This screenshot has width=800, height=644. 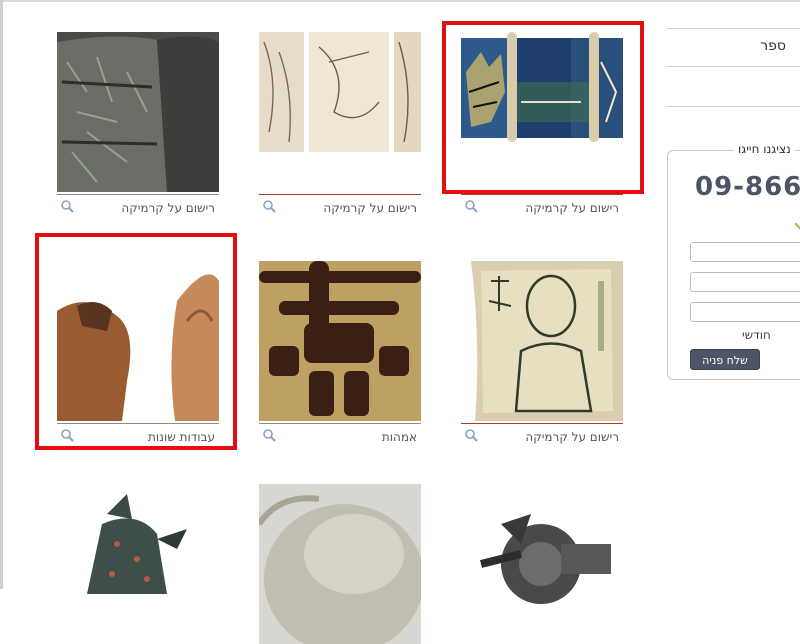 What do you see at coordinates (726, 46) in the screenshot?
I see `sidebar-title: ספר` at bounding box center [726, 46].